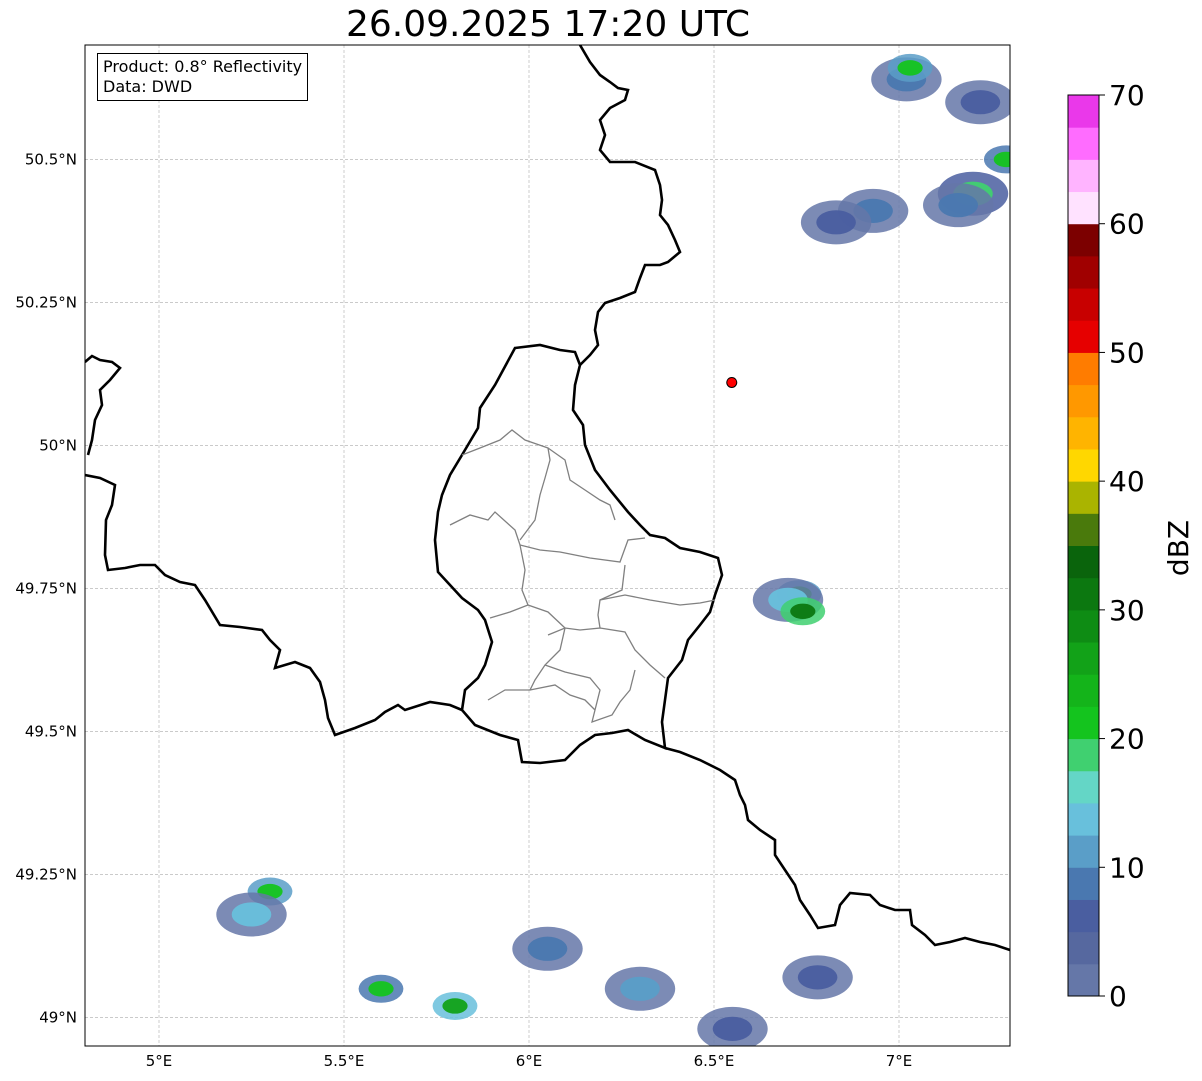 This screenshot has height=1081, width=1202. What do you see at coordinates (1122, 546) in the screenshot?
I see `colorbar-ticks: 0 10 20 30 40 50 60 70` at bounding box center [1122, 546].